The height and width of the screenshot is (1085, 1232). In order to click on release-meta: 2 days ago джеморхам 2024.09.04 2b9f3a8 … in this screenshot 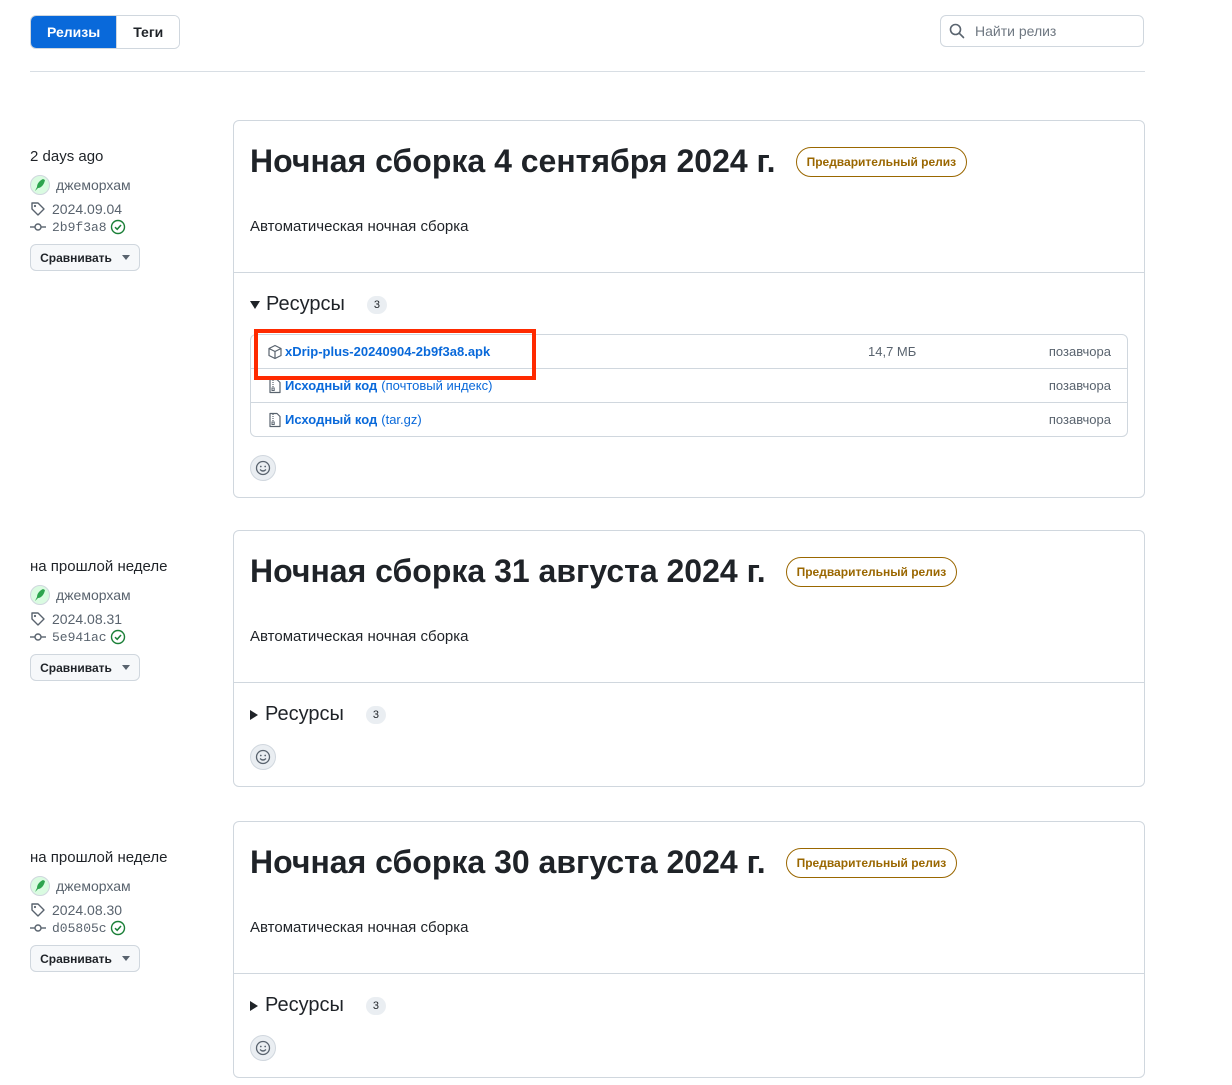, I will do `click(125, 195)`.